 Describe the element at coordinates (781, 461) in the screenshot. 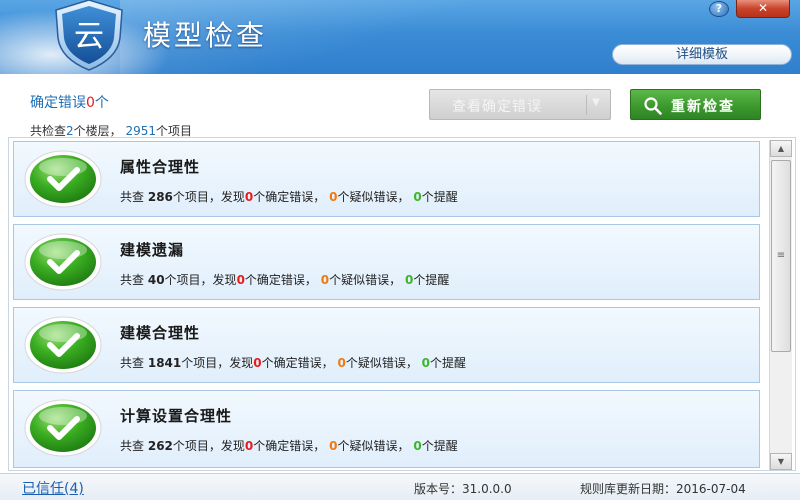

I see `scroll-down-button: ▼` at that location.